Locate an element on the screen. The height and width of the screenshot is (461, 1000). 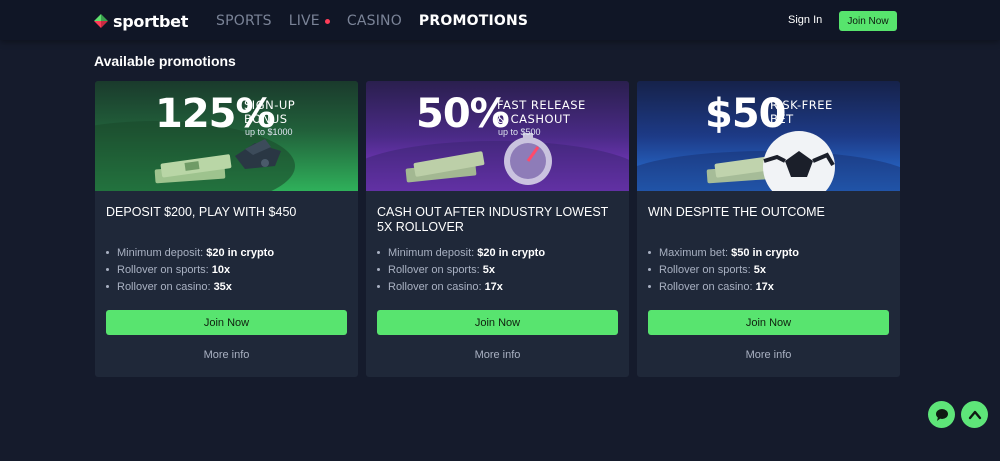
nav-promotions-label: PROMOTIONS is located at coordinates (473, 21).